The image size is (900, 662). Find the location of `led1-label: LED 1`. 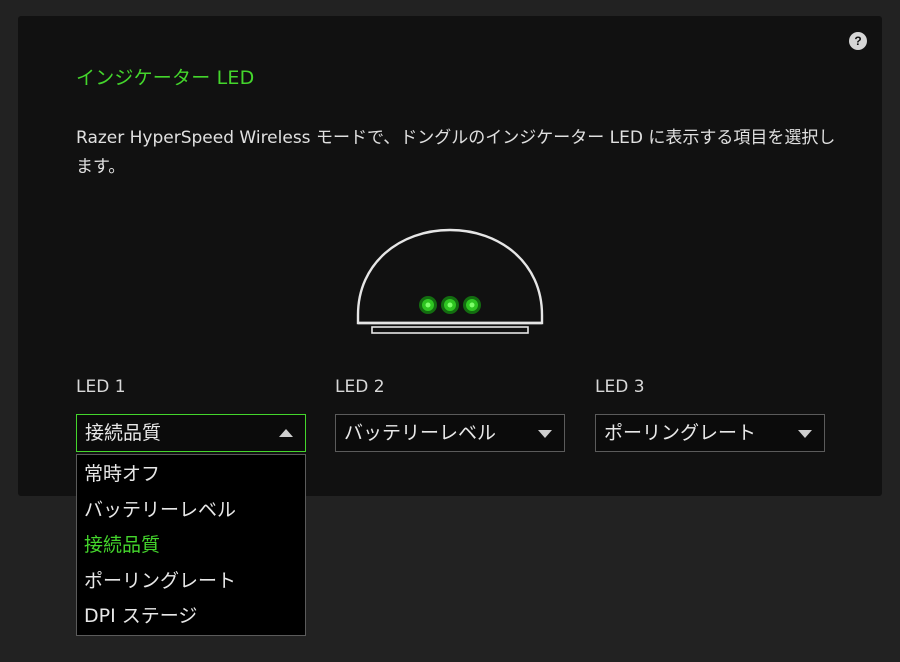

led1-label: LED 1 is located at coordinates (101, 387).